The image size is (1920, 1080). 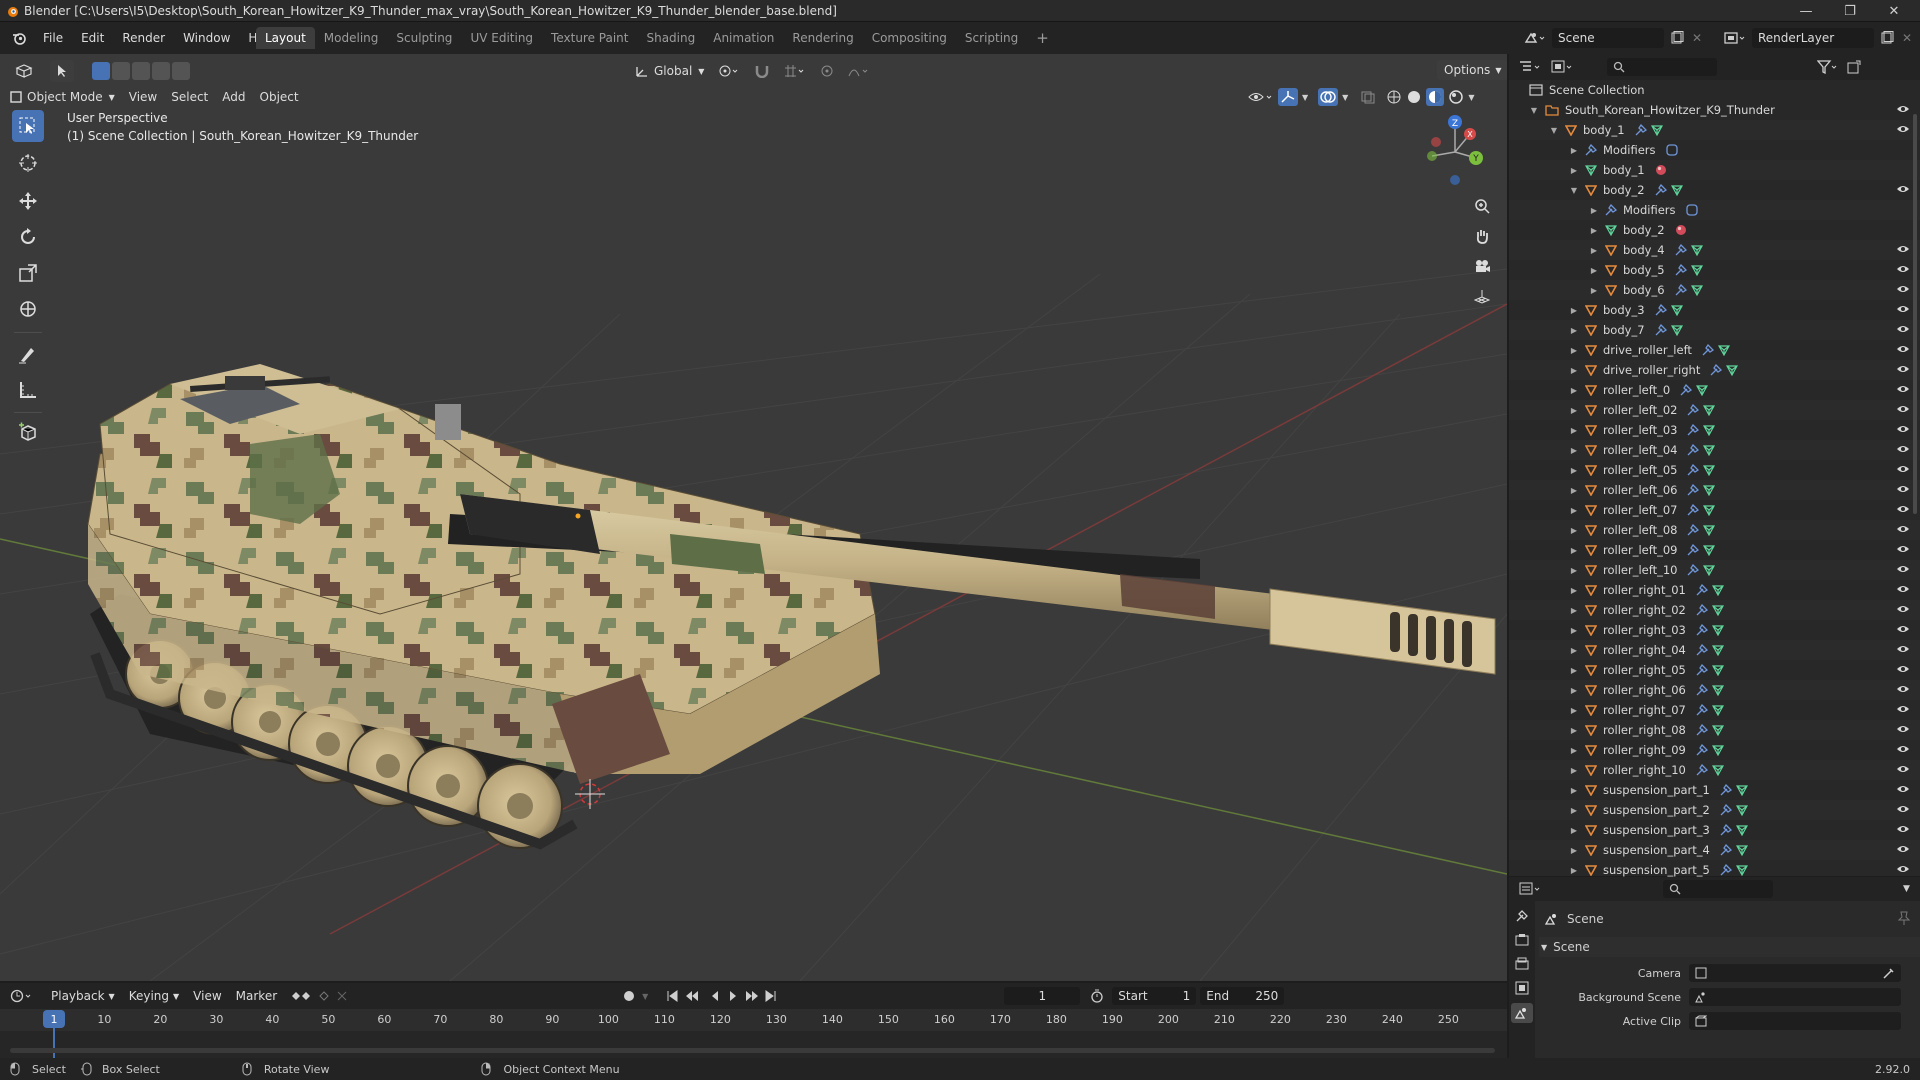 I want to click on outliner-search-input, so click(x=1662, y=67).